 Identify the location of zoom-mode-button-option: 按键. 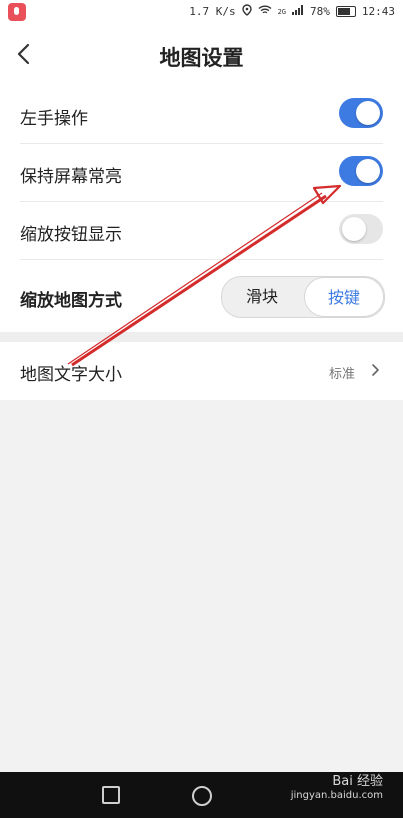
(344, 297).